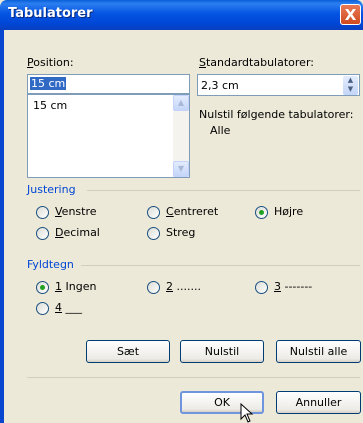 This screenshot has height=423, width=363. Describe the element at coordinates (181, 169) in the screenshot. I see `chevron-down-icon: ▼` at that location.